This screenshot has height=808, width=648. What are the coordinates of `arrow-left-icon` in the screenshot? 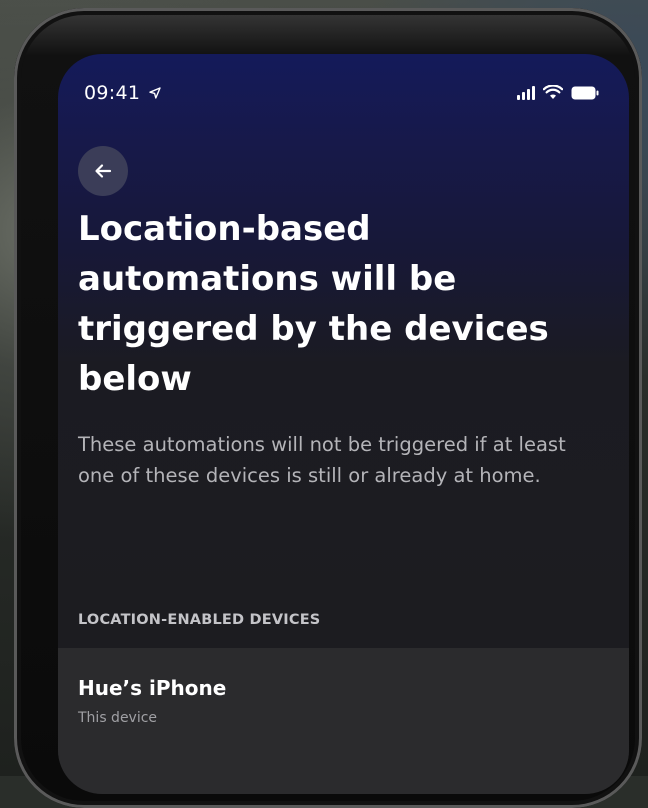 It's located at (103, 171).